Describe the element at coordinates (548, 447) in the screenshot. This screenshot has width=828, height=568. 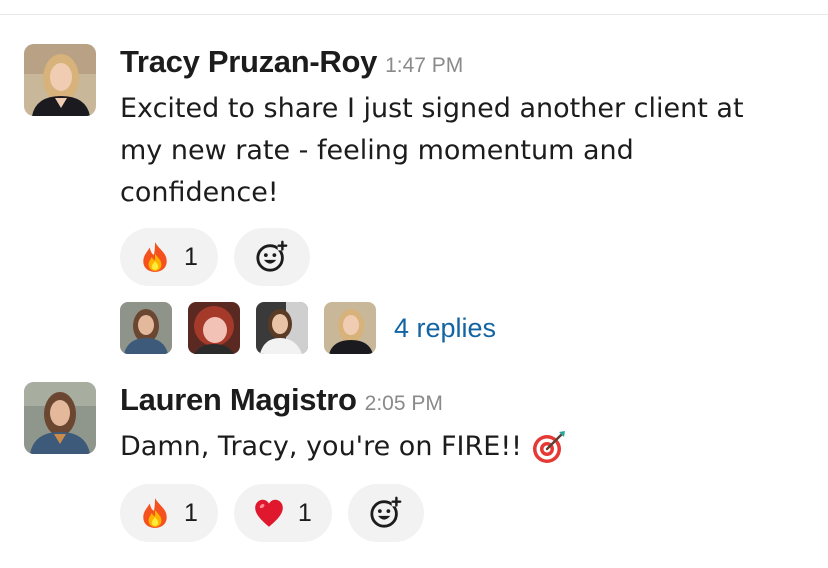
I see `direct-hit-emoji-icon` at that location.